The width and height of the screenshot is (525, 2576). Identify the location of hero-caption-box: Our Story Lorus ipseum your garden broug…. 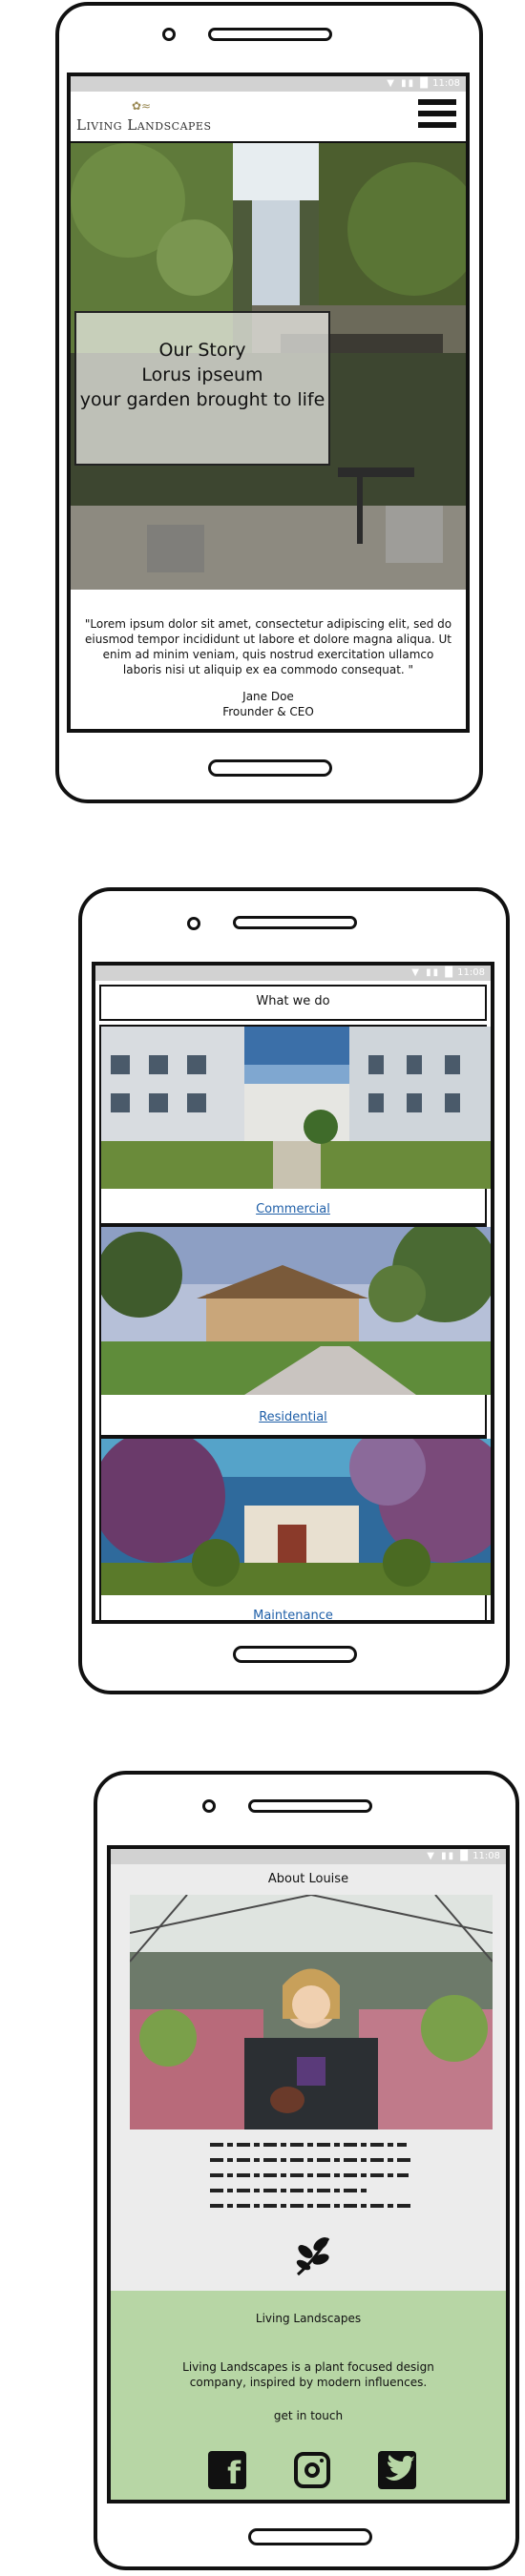
(202, 388).